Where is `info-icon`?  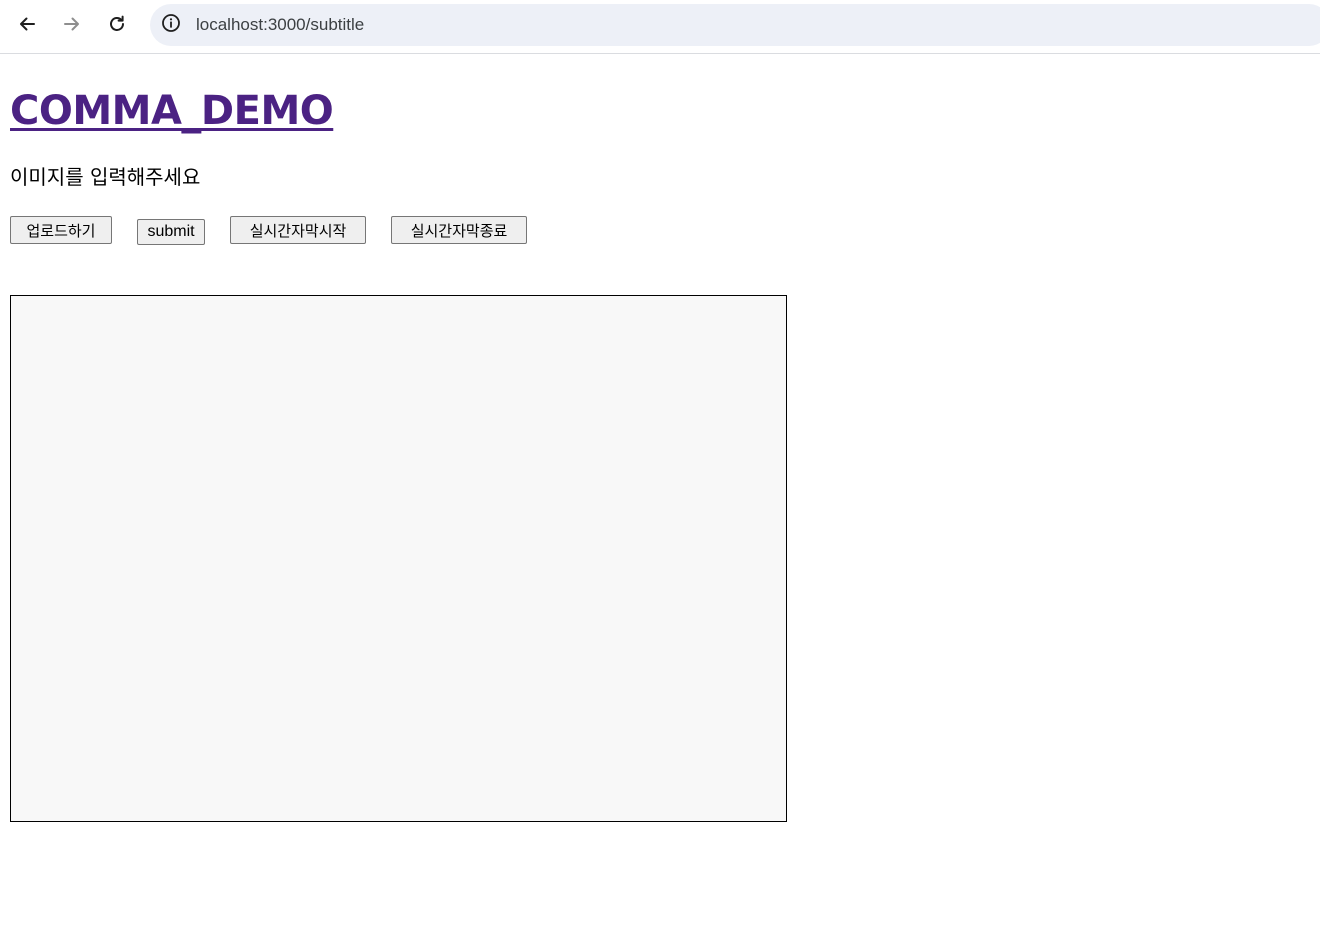 info-icon is located at coordinates (171, 25).